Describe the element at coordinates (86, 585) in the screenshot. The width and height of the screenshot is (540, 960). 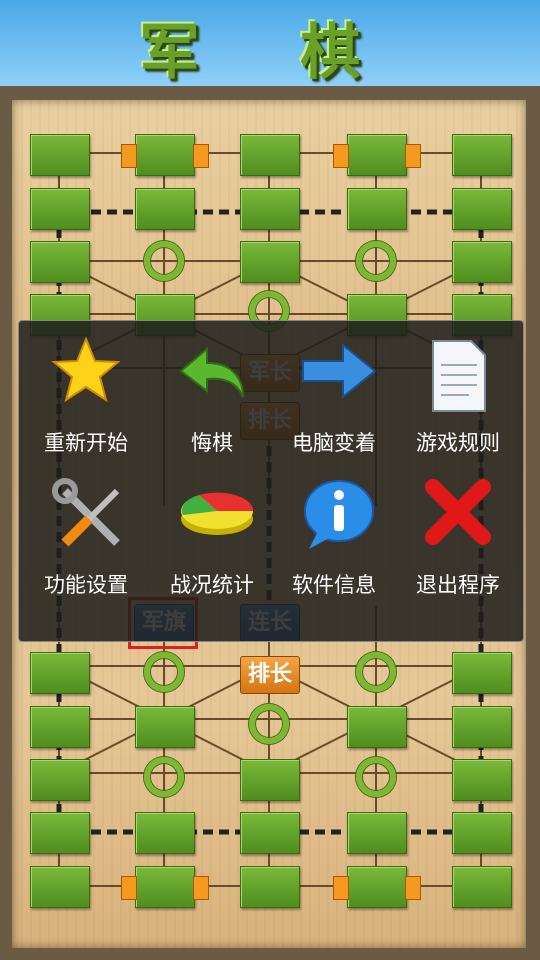
I see `menu-label: 功能设置` at that location.